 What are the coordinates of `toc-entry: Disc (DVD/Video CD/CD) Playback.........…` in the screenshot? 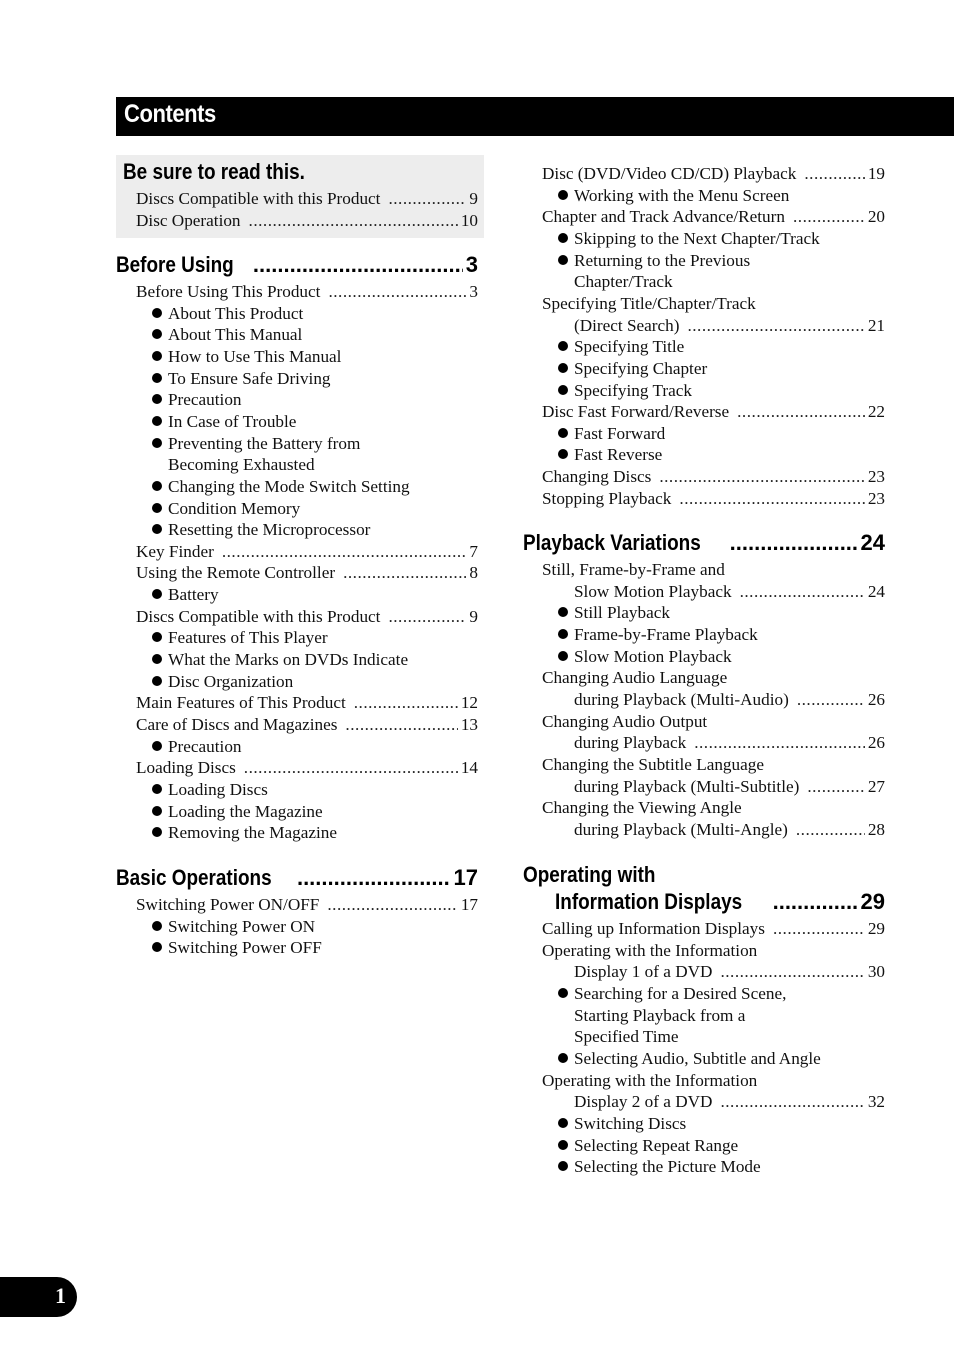 It's located at (713, 174).